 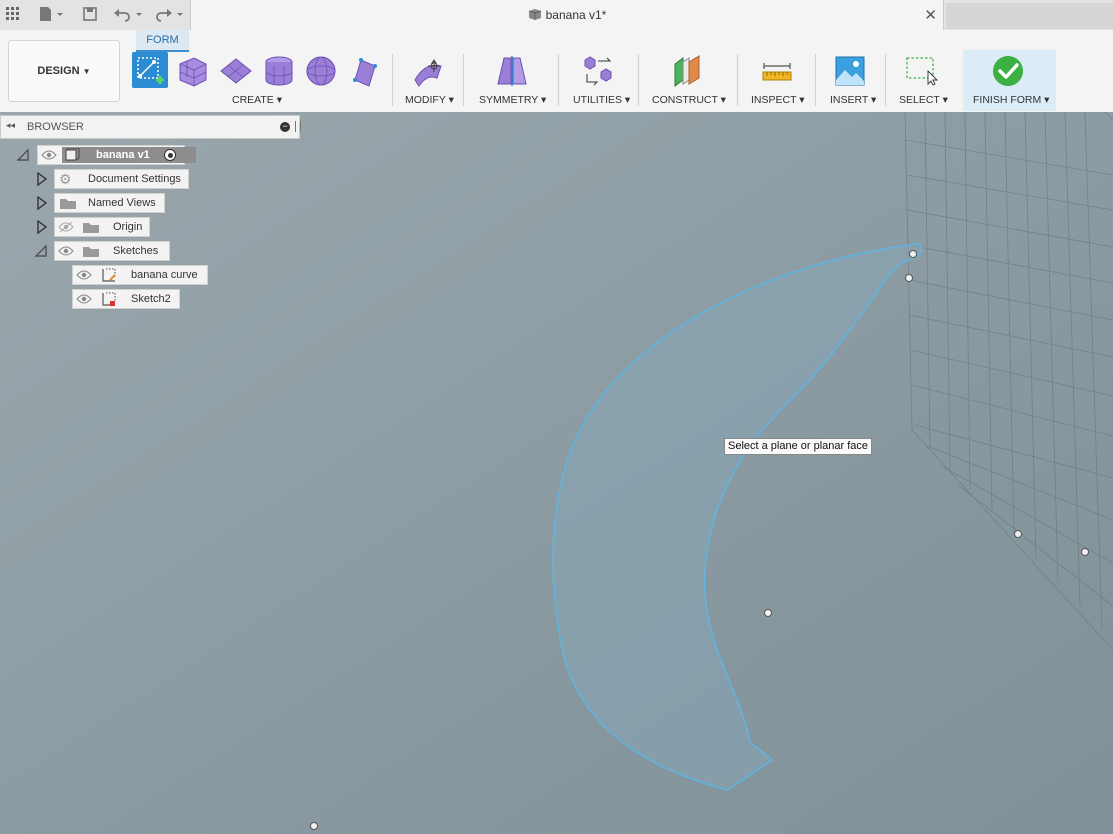 I want to click on new-tab-area, so click(x=1029, y=16).